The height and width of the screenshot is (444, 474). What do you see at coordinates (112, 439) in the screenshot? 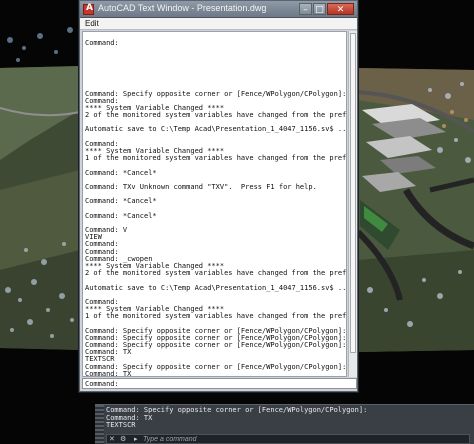
I see `close-icon: ✕` at bounding box center [112, 439].